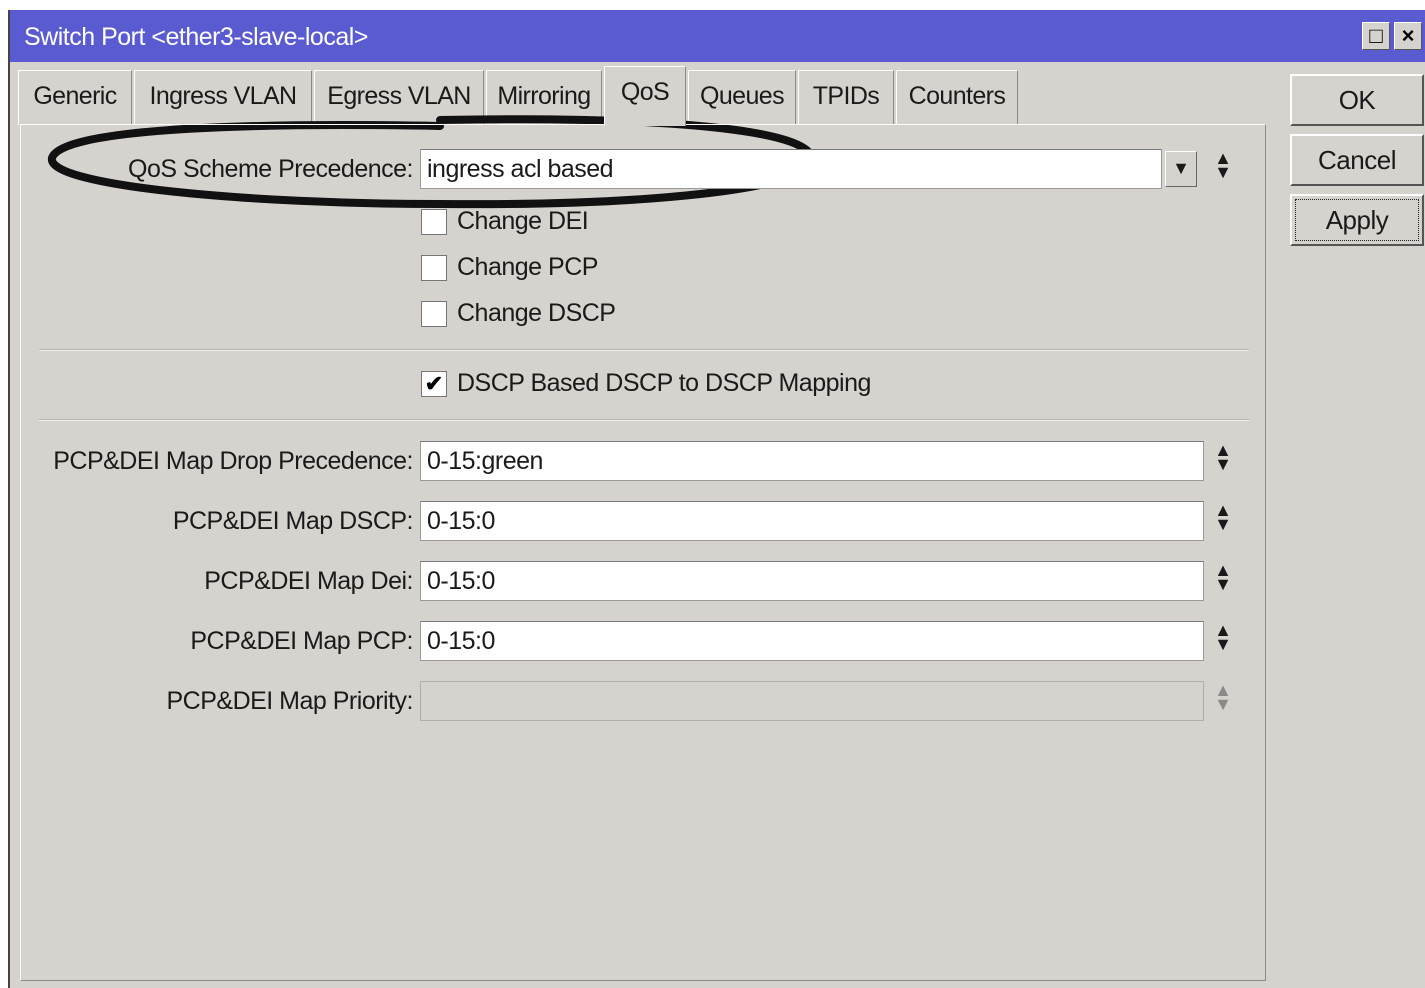 Image resolution: width=1425 pixels, height=988 pixels. I want to click on tab-tpids: TPIDs, so click(846, 97).